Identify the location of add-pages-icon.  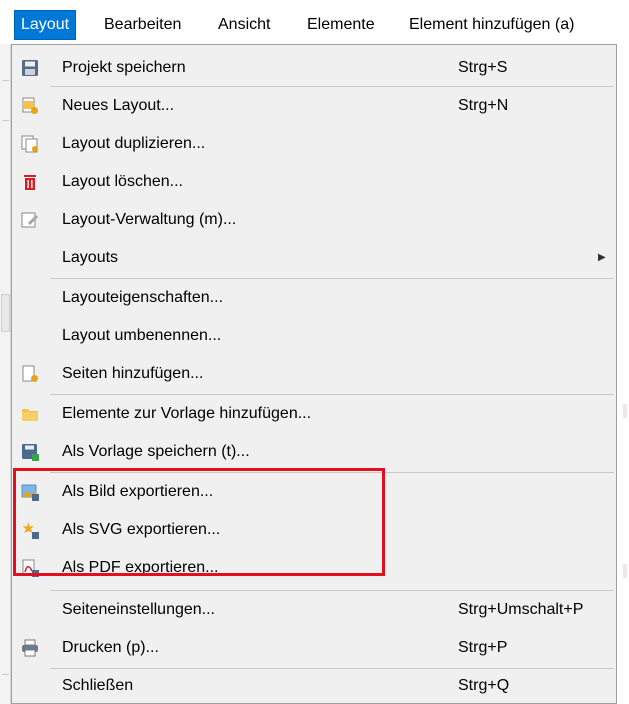
(30, 373).